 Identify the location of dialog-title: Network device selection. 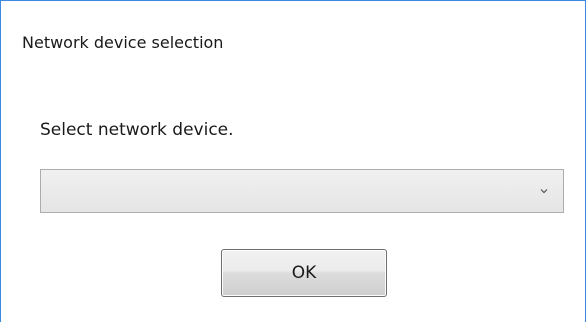
(123, 42).